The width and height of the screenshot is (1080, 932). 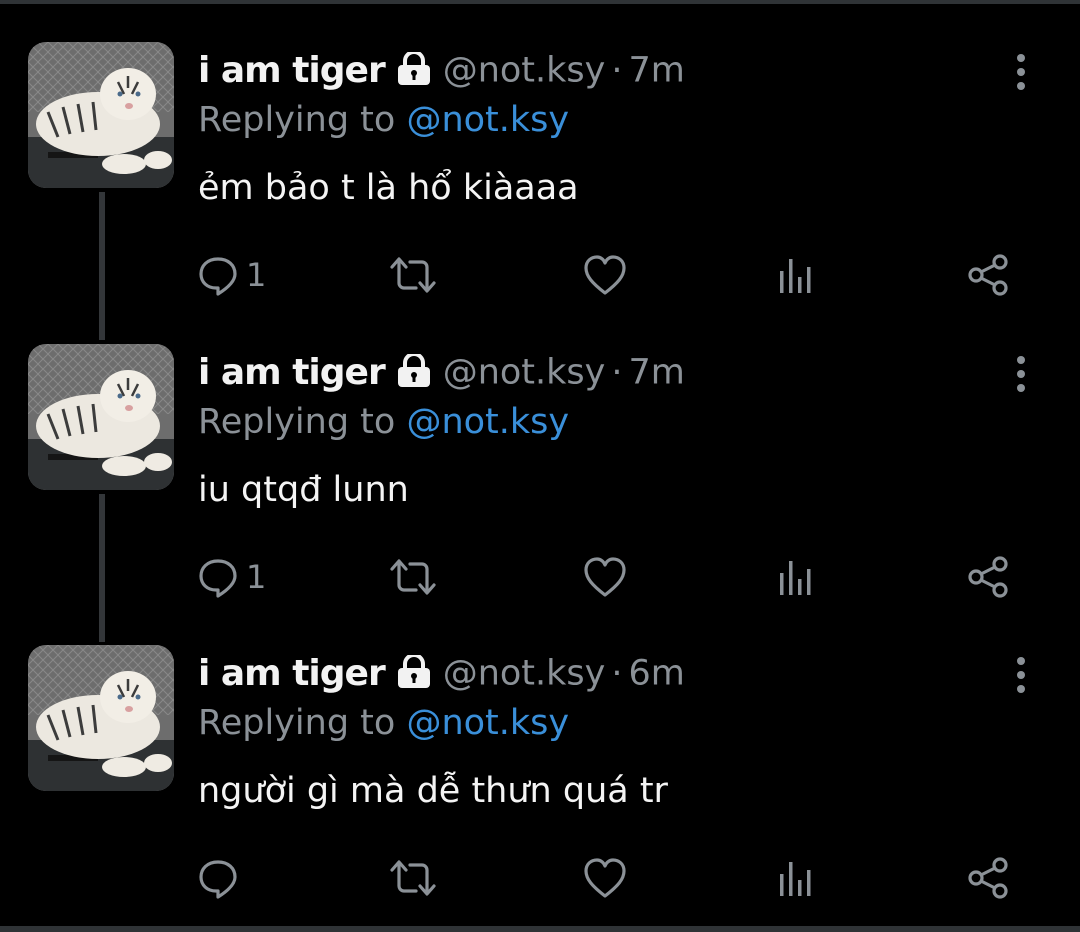 I want to click on tweet-actions, so click(x=621, y=878).